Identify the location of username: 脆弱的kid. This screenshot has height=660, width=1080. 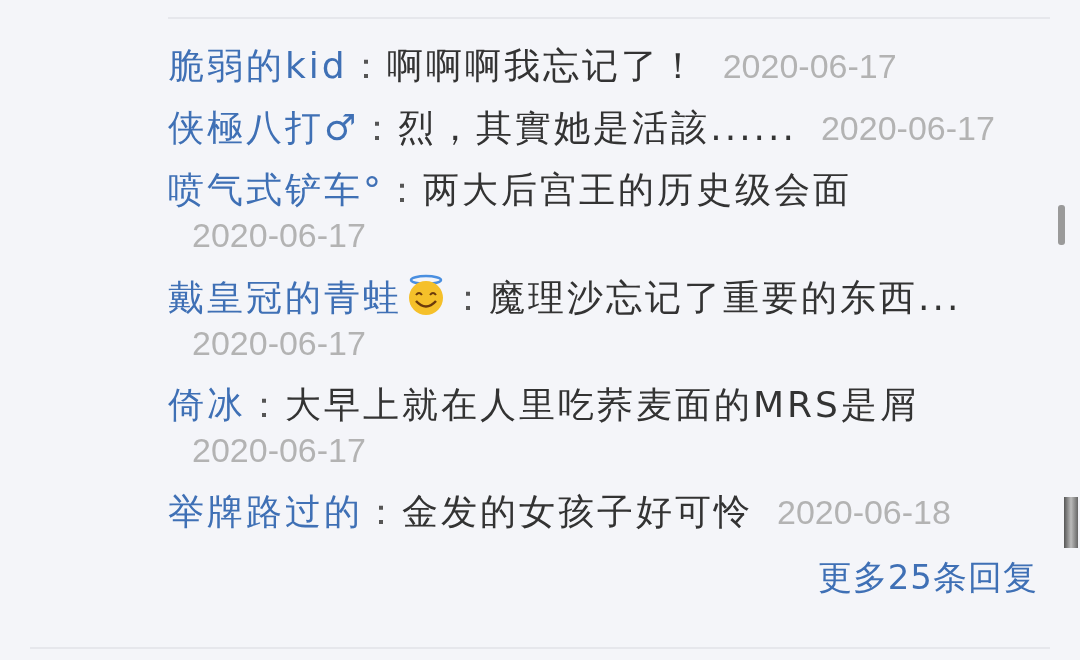
(258, 65).